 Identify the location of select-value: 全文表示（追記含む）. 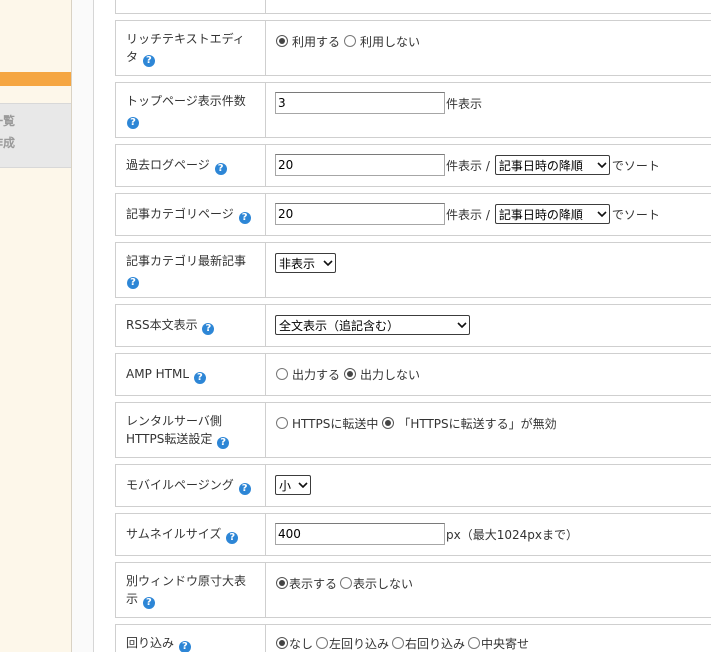
(339, 325).